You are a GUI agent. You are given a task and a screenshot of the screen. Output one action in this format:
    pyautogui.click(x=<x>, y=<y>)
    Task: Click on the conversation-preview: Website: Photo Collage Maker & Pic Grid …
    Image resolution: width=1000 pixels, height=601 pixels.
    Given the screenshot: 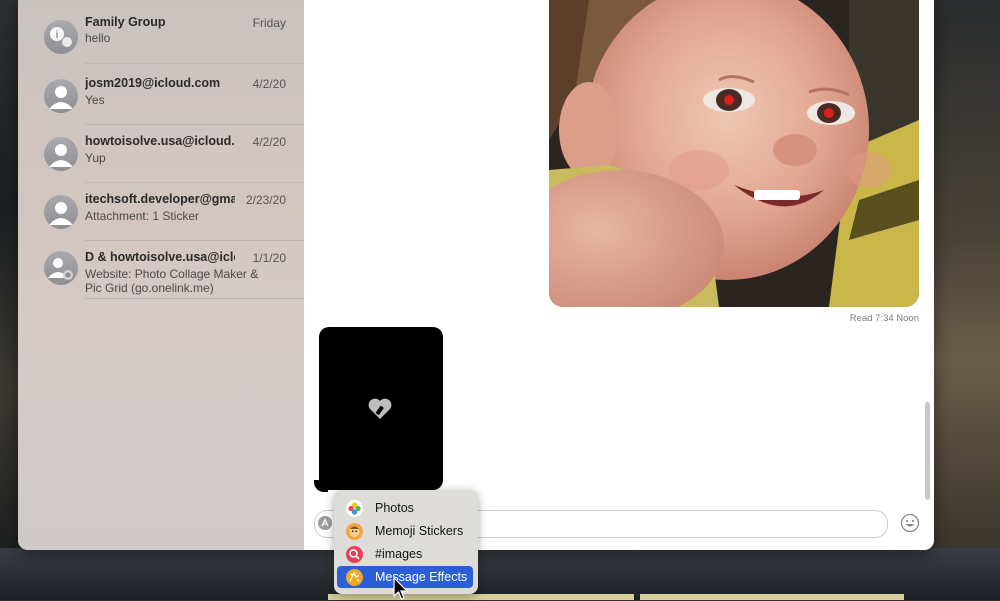 What is the action you would take?
    pyautogui.click(x=172, y=281)
    